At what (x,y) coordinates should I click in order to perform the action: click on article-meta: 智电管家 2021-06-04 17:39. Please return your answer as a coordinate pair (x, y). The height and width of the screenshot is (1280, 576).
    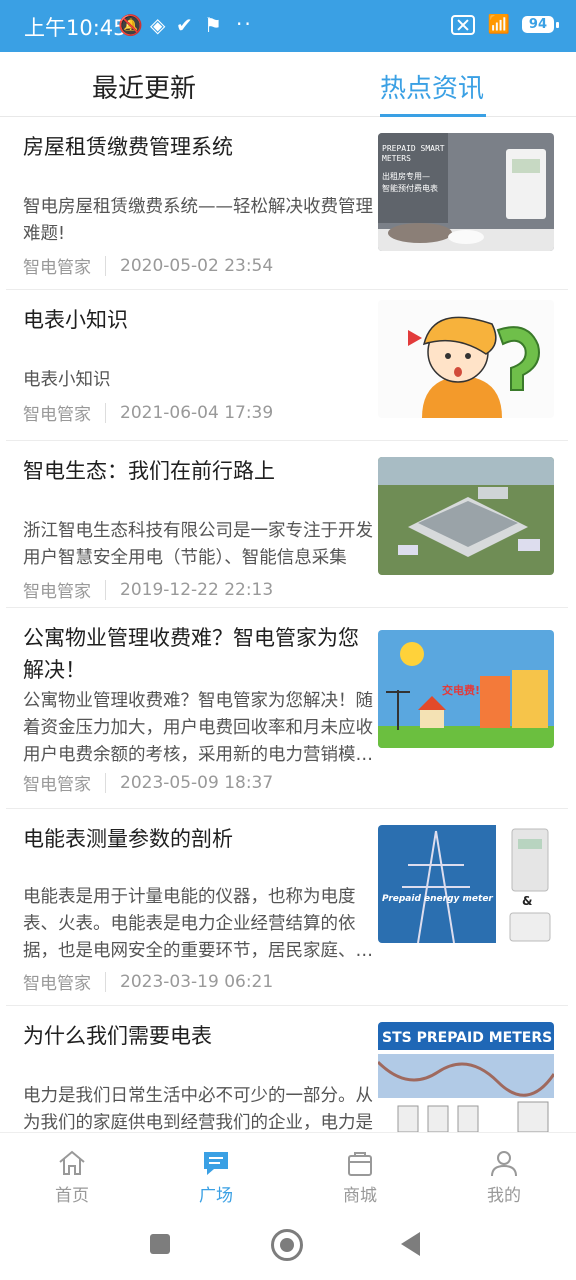
    Looking at the image, I should click on (148, 412).